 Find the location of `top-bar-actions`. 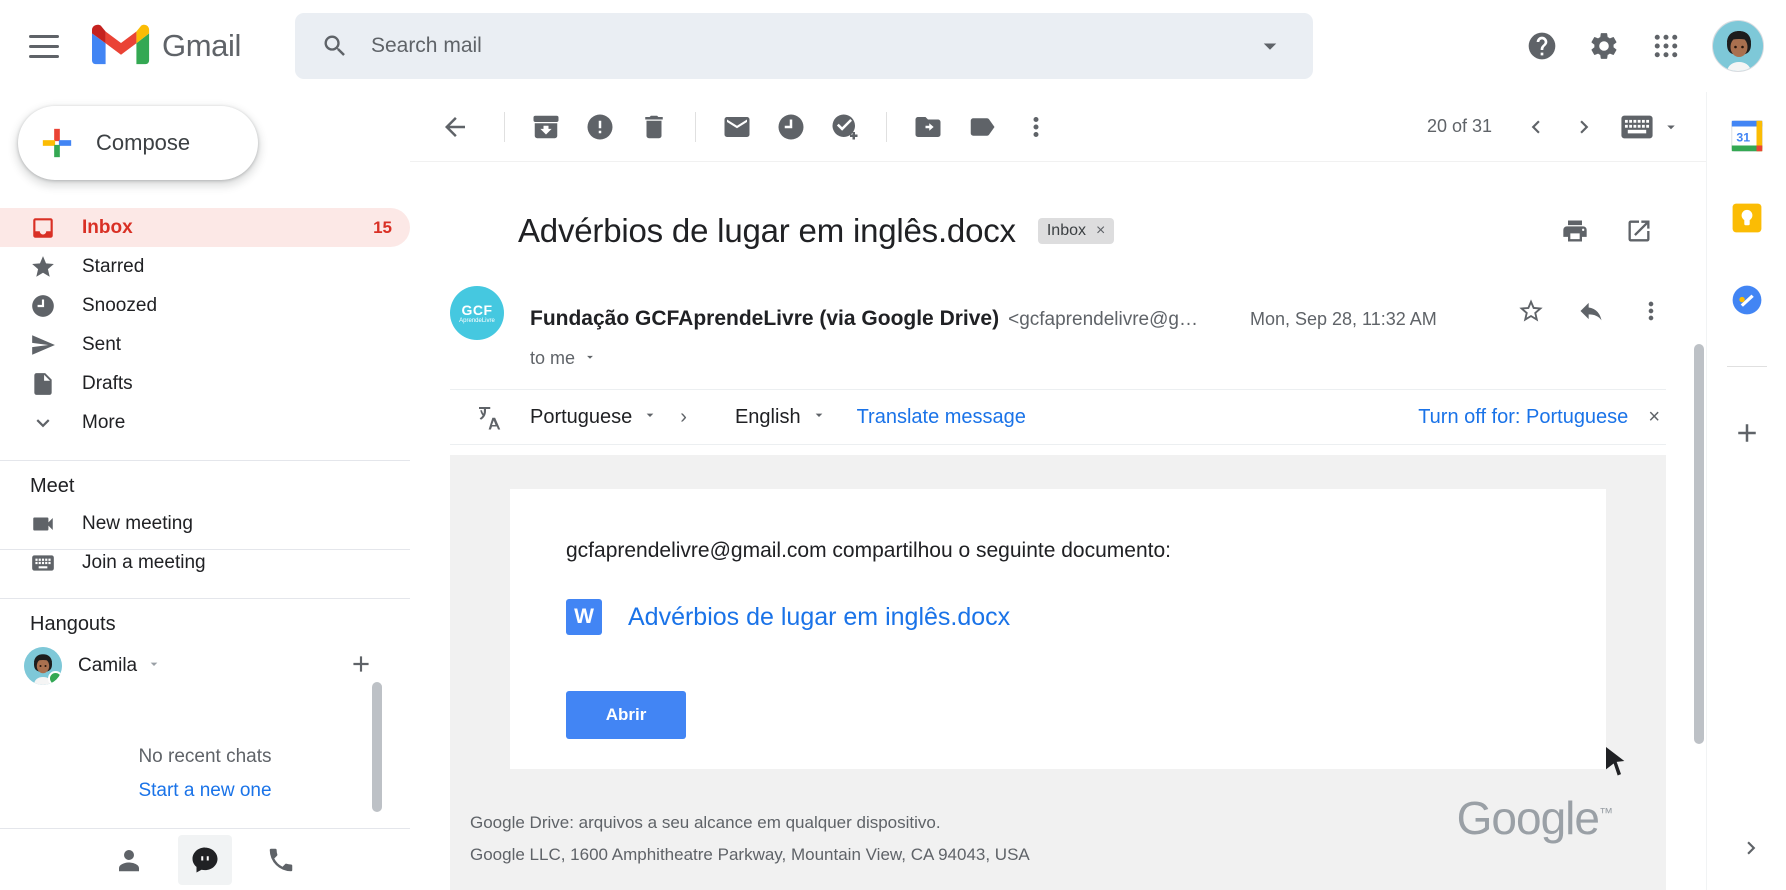

top-bar-actions is located at coordinates (1650, 46).